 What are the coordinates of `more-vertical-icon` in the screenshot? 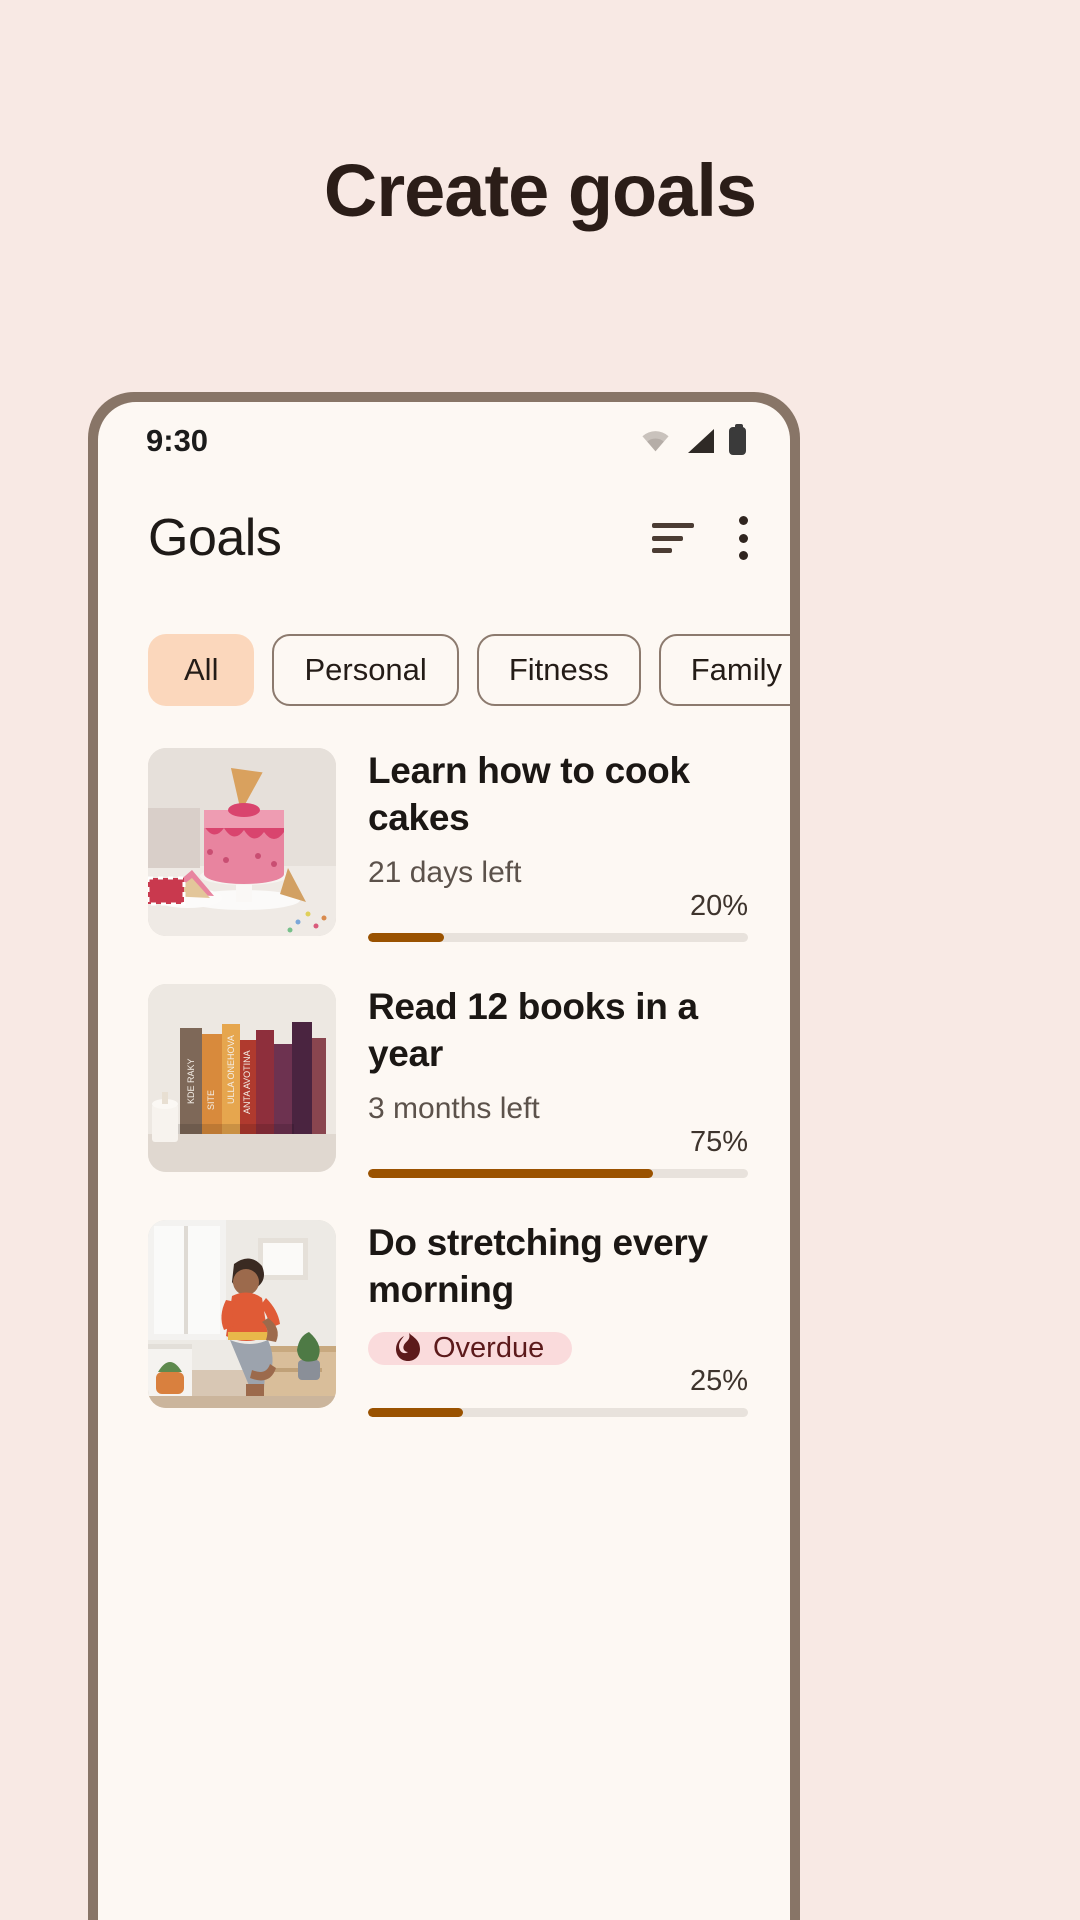 It's located at (743, 538).